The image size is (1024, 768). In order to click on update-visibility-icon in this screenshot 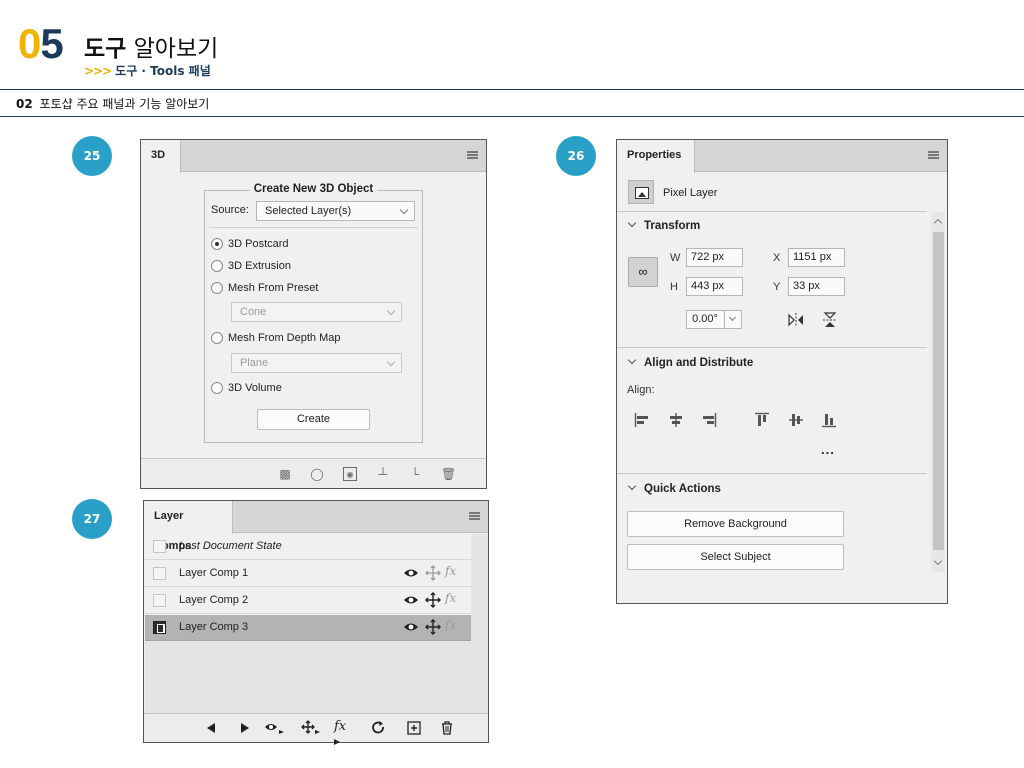, I will do `click(274, 728)`.